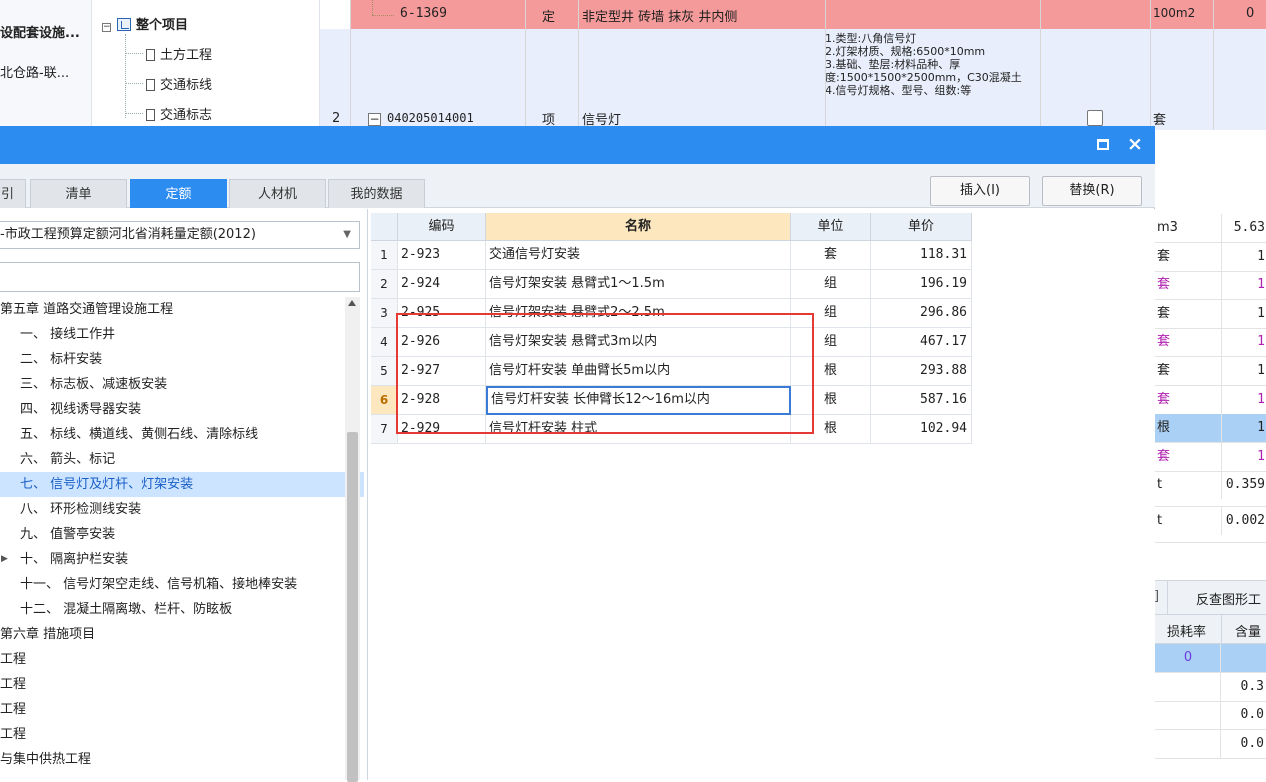 The image size is (1266, 782). I want to click on tab-guide: 引, so click(13, 193).